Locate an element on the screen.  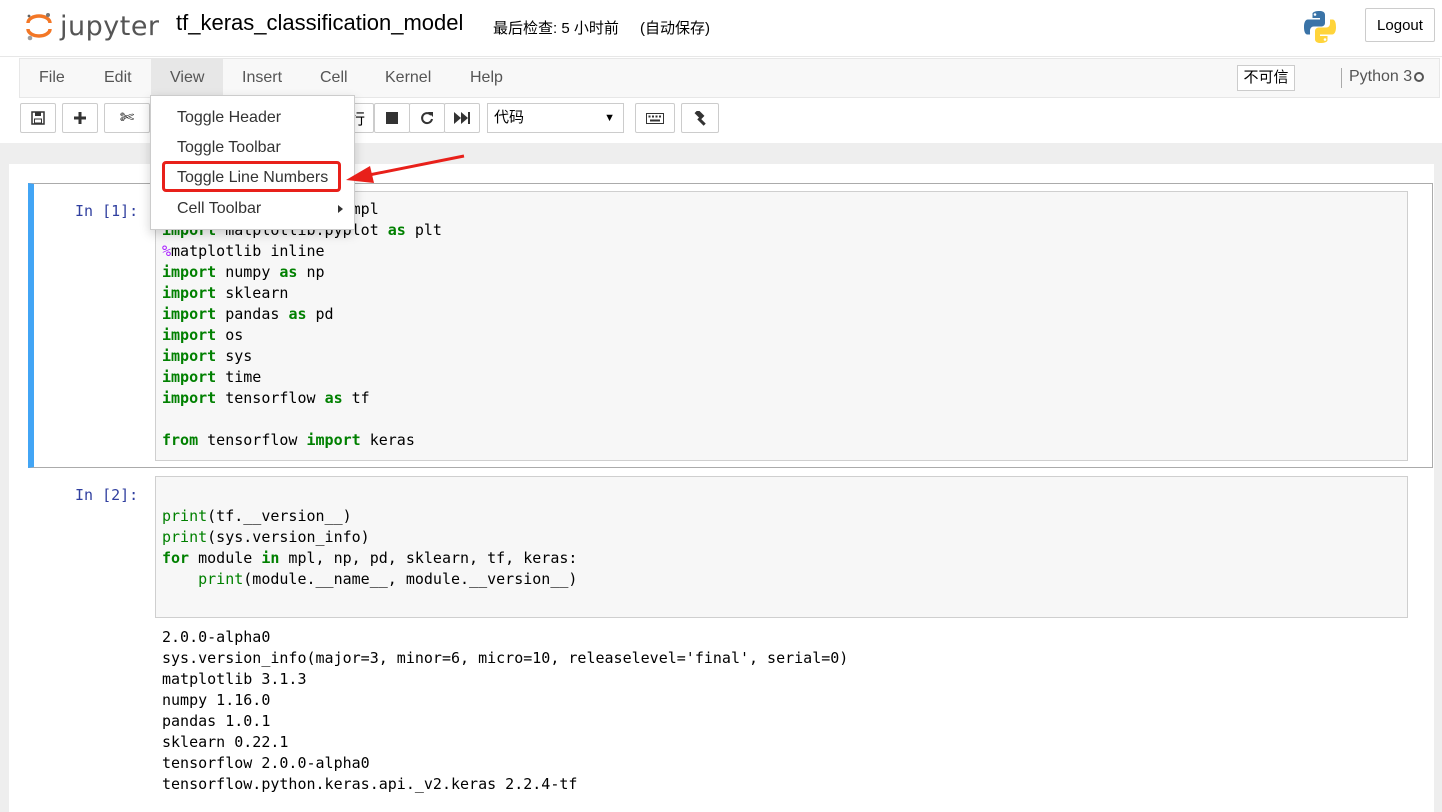
menu-item-toggle-header: Toggle Header is located at coordinates (252, 118).